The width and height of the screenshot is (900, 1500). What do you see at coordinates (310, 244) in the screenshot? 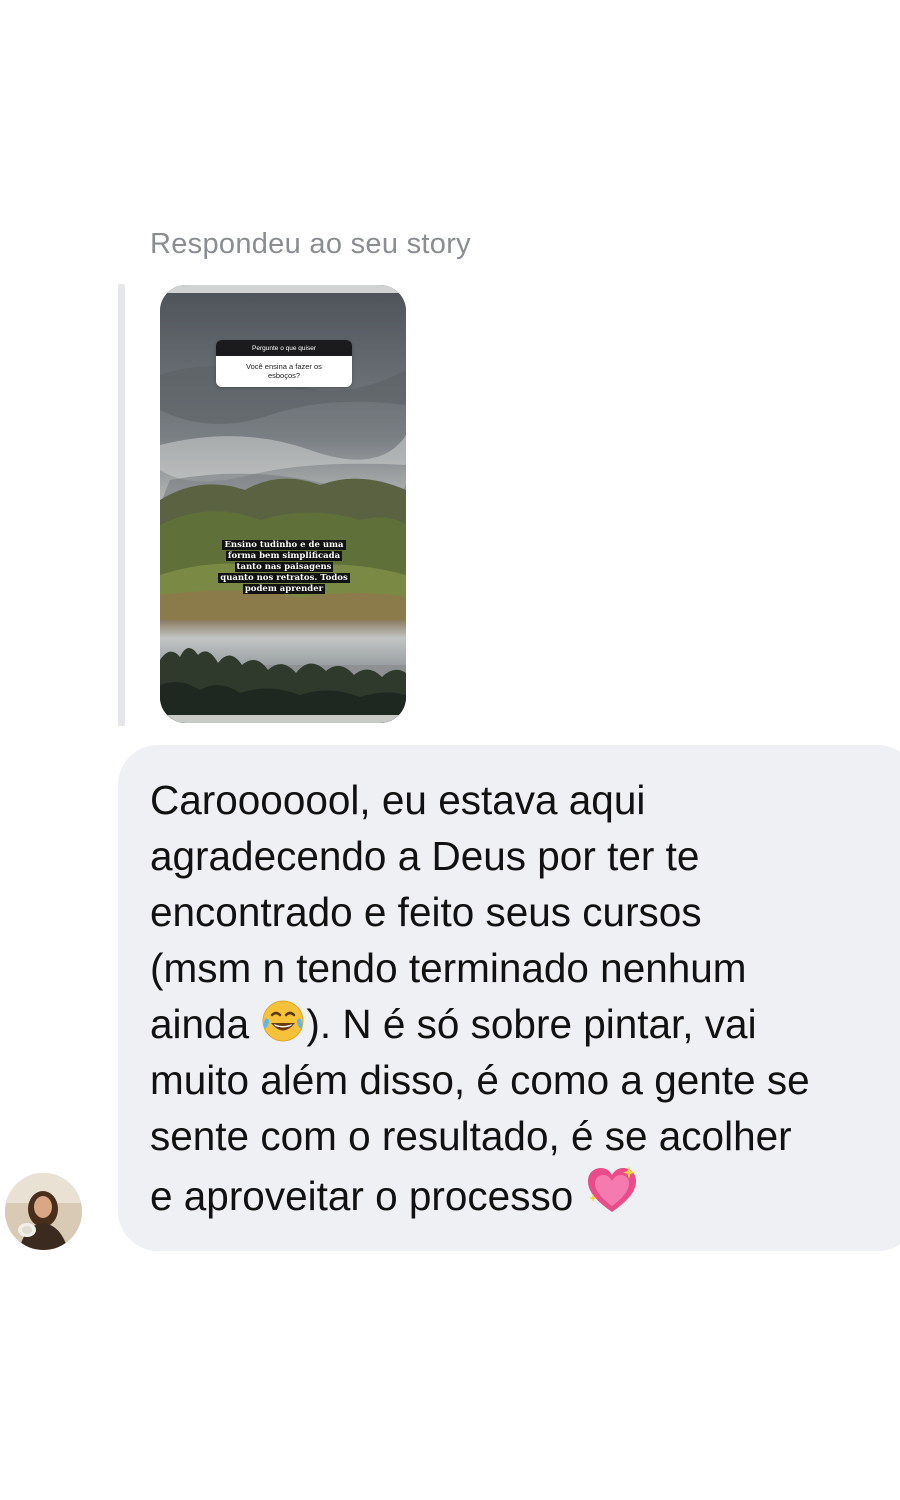
I see `reply-context-label: Respondeu ao seu story` at bounding box center [310, 244].